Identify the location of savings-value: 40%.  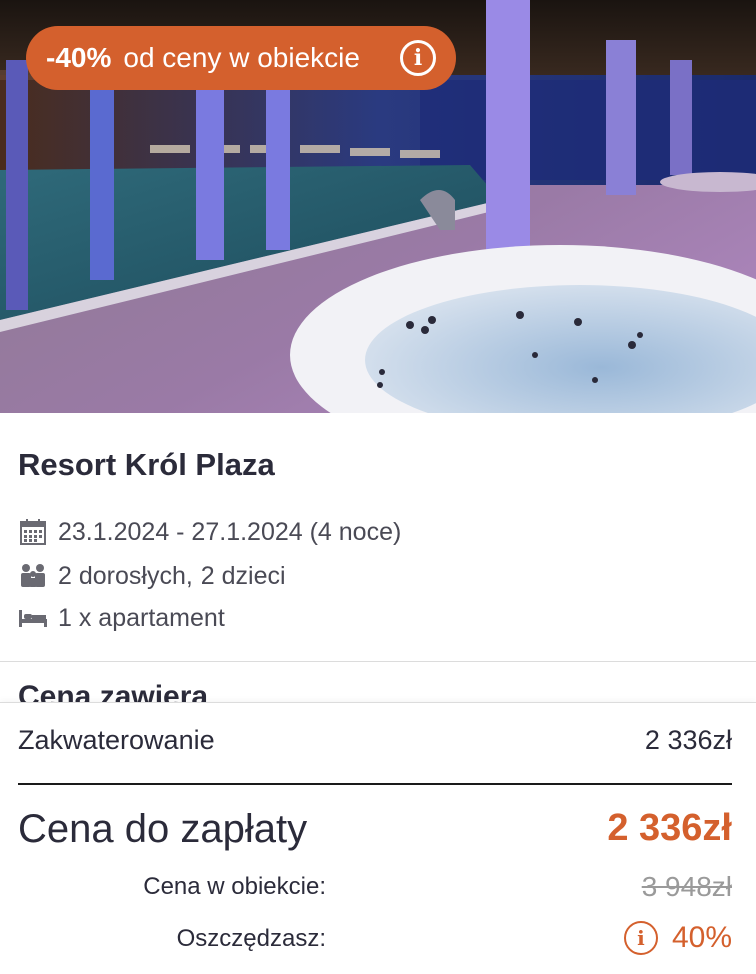
(701, 937).